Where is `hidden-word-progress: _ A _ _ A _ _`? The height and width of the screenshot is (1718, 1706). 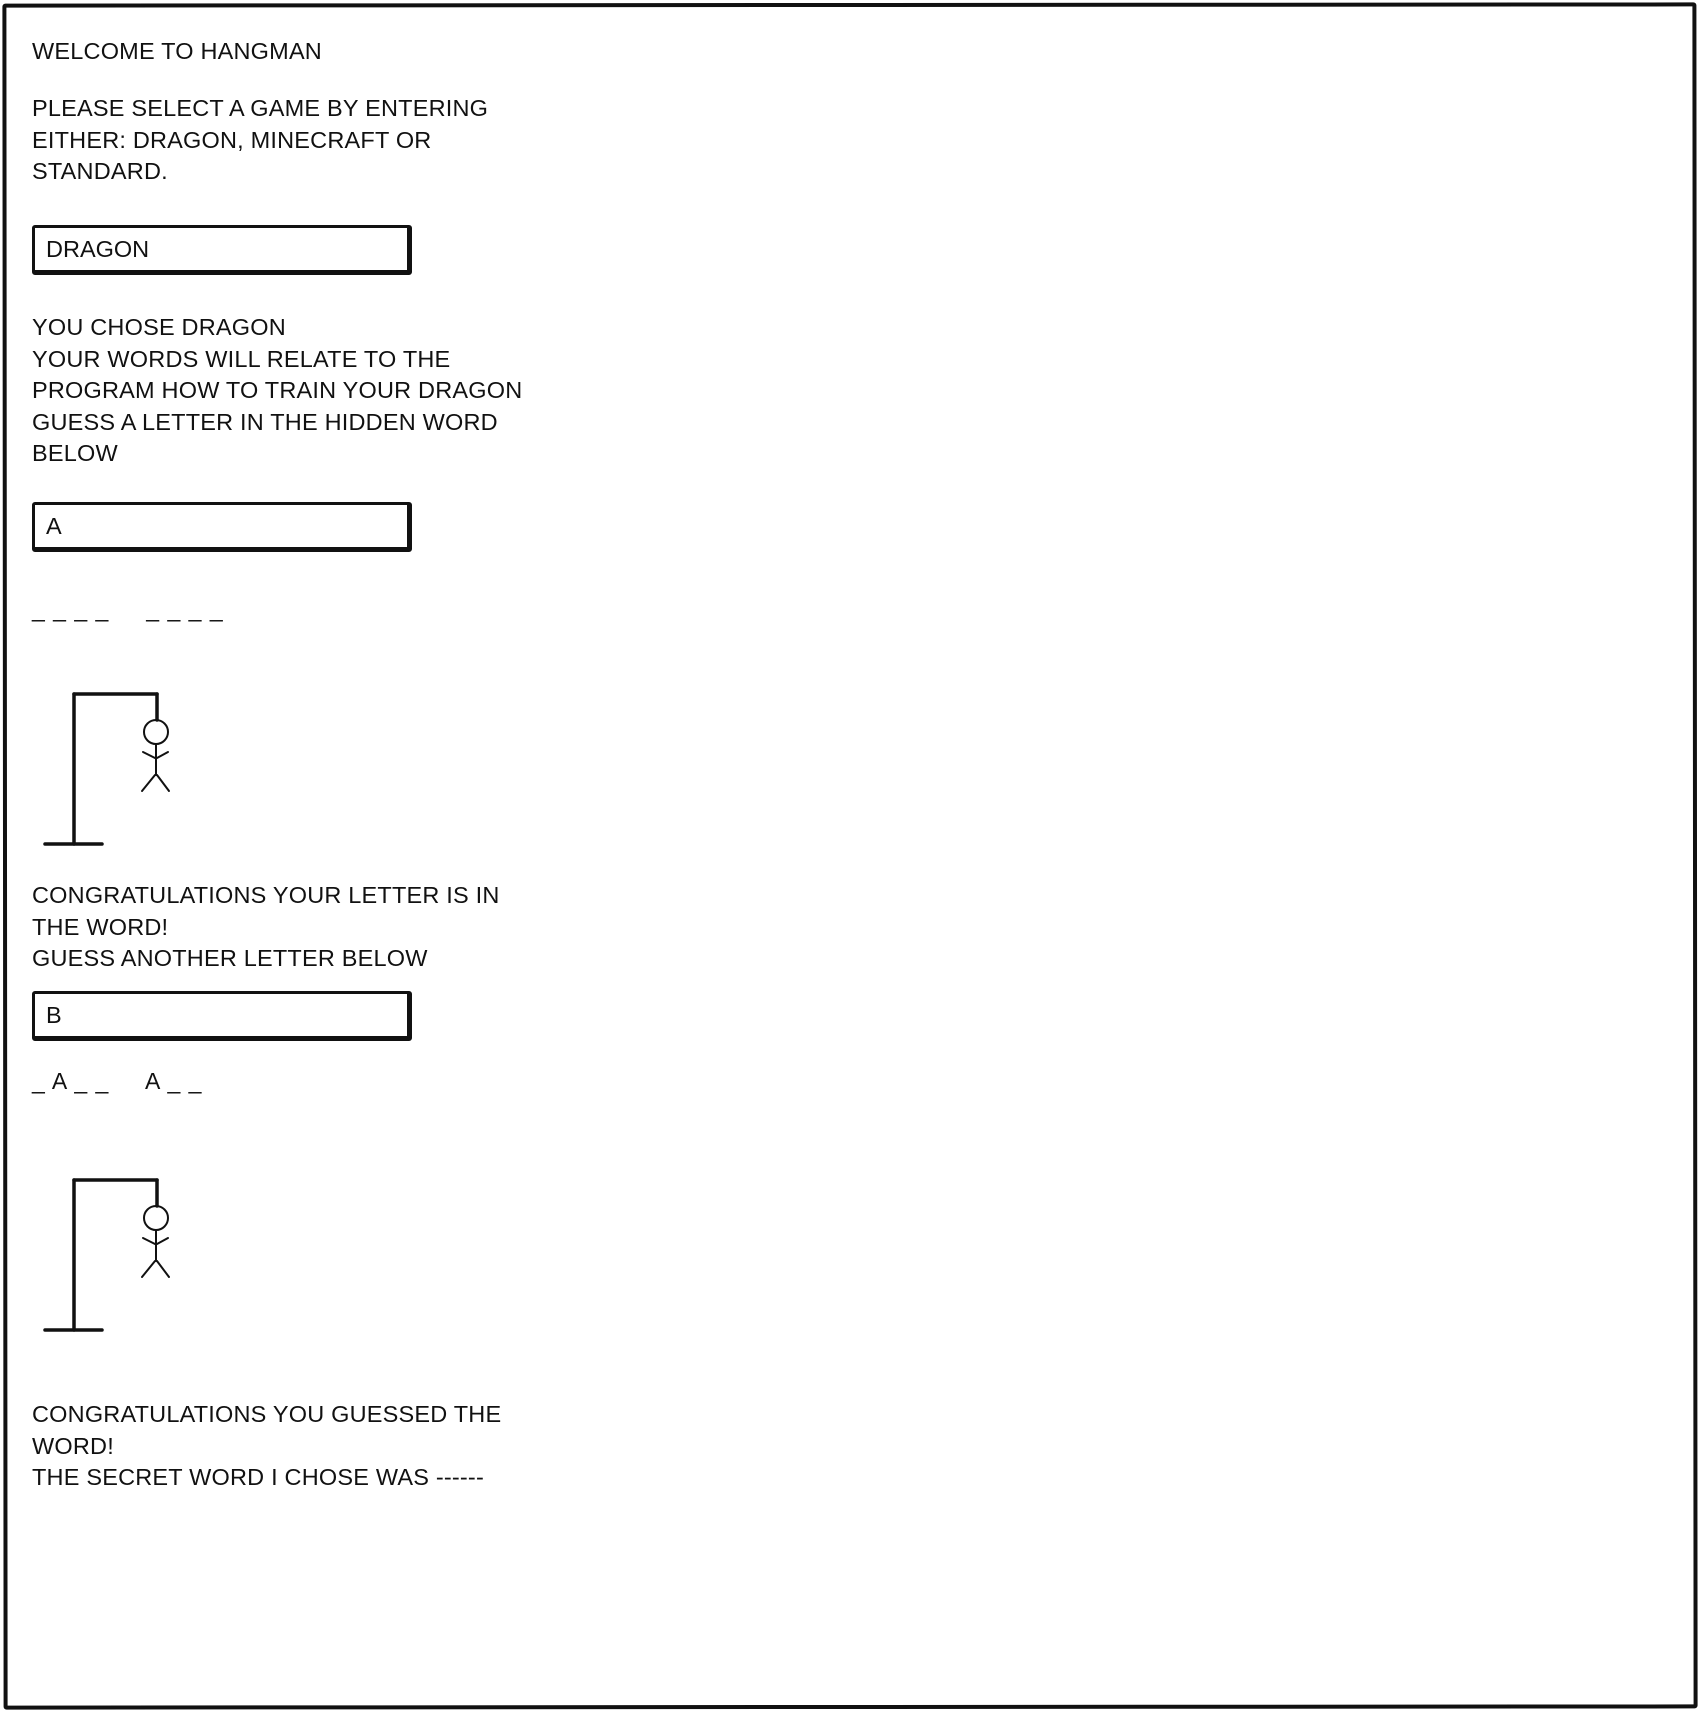 hidden-word-progress: _ A _ _ A _ _ is located at coordinates (117, 1081).